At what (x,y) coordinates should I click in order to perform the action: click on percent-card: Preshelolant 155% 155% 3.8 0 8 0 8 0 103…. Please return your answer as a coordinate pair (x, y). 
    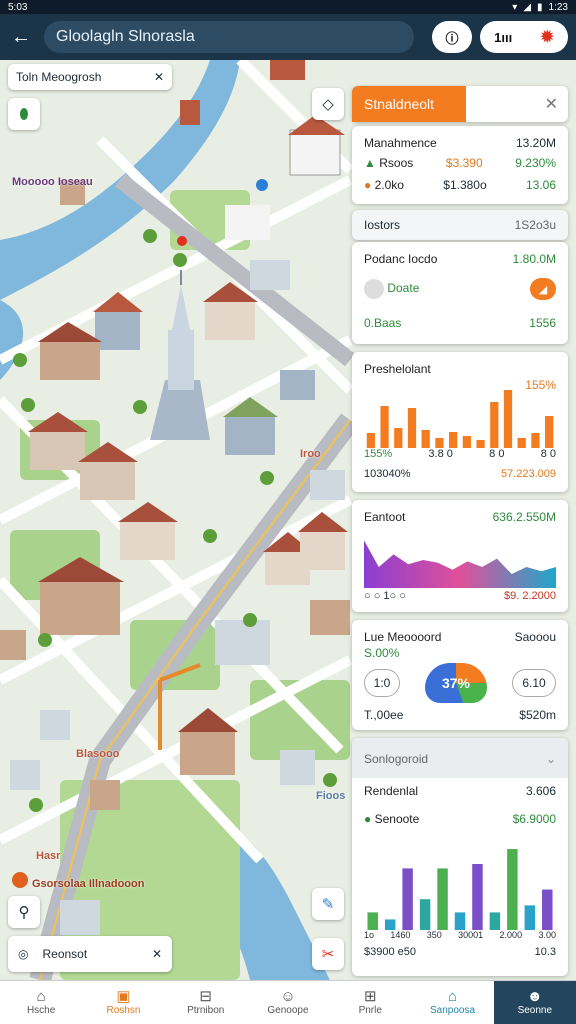
    Looking at the image, I should click on (460, 422).